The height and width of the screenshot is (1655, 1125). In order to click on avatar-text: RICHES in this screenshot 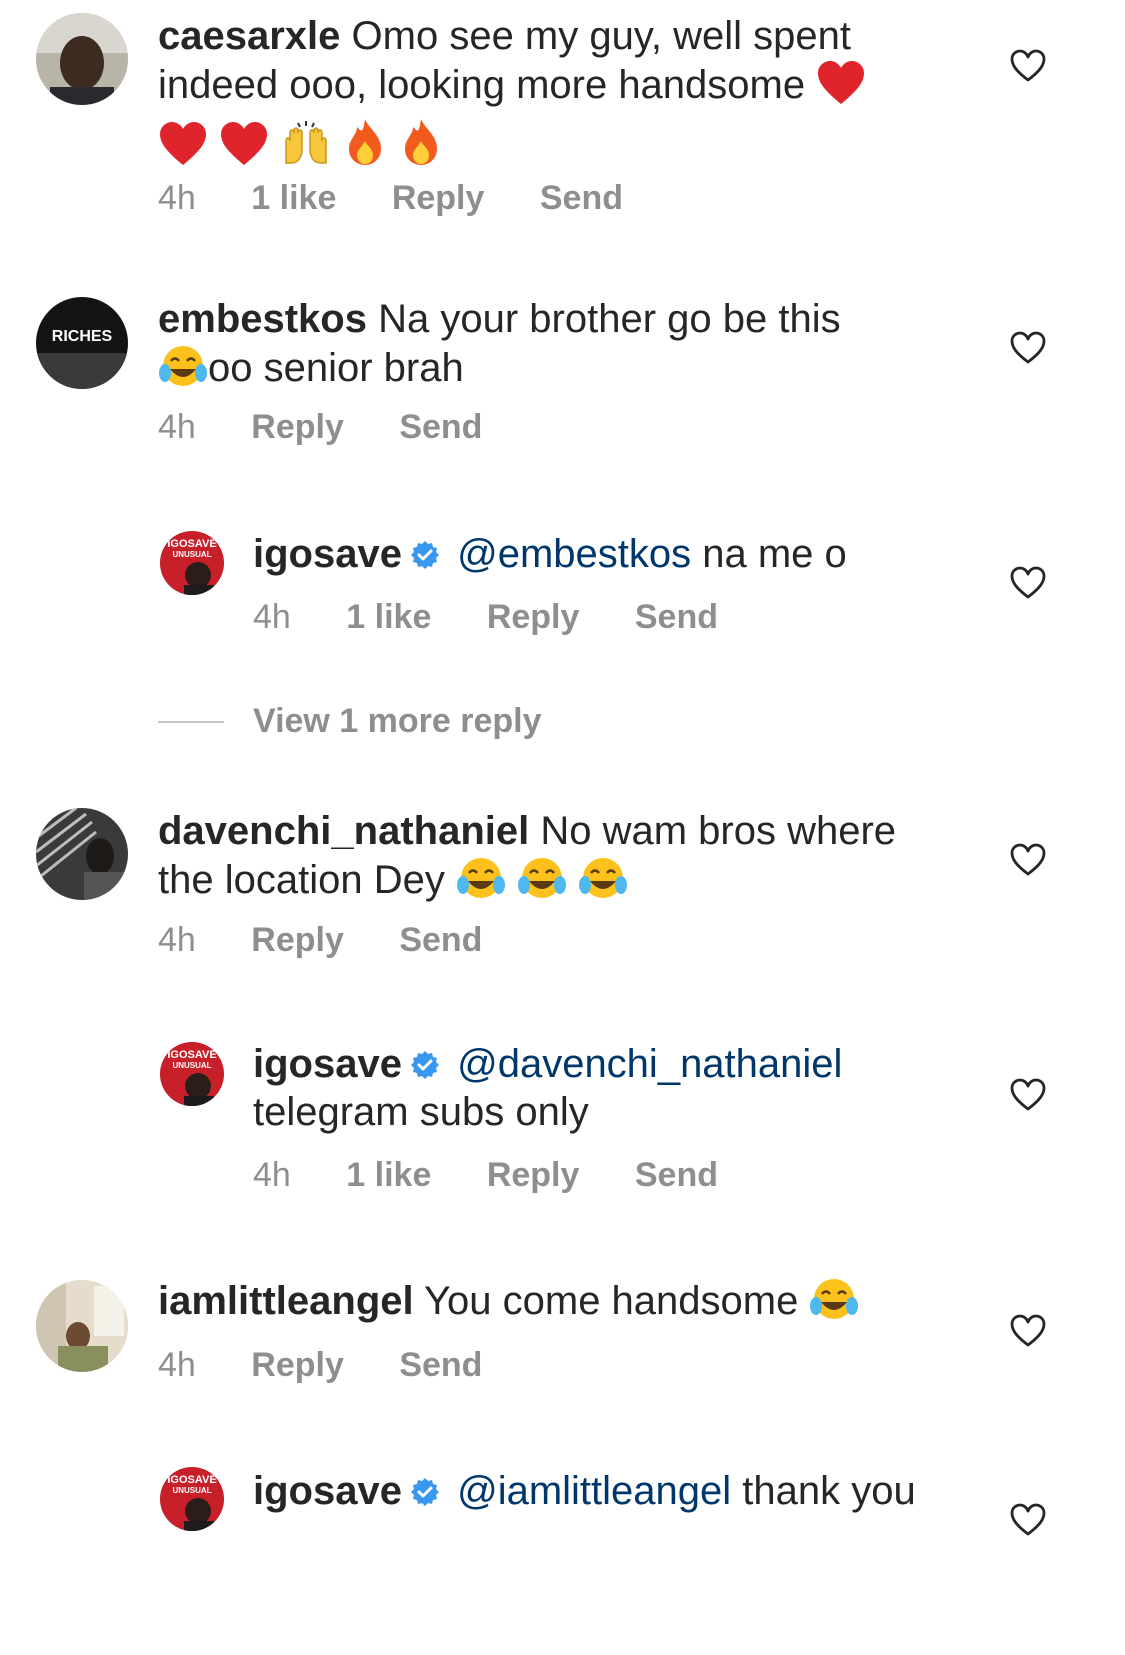, I will do `click(82, 336)`.